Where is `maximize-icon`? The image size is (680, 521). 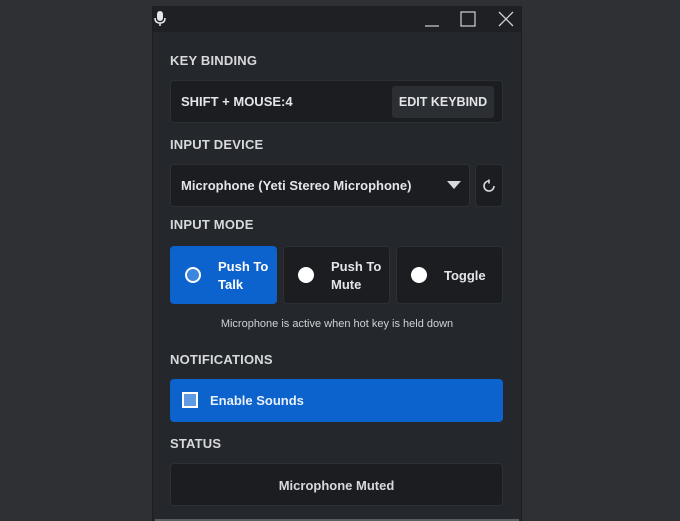
maximize-icon is located at coordinates (468, 19).